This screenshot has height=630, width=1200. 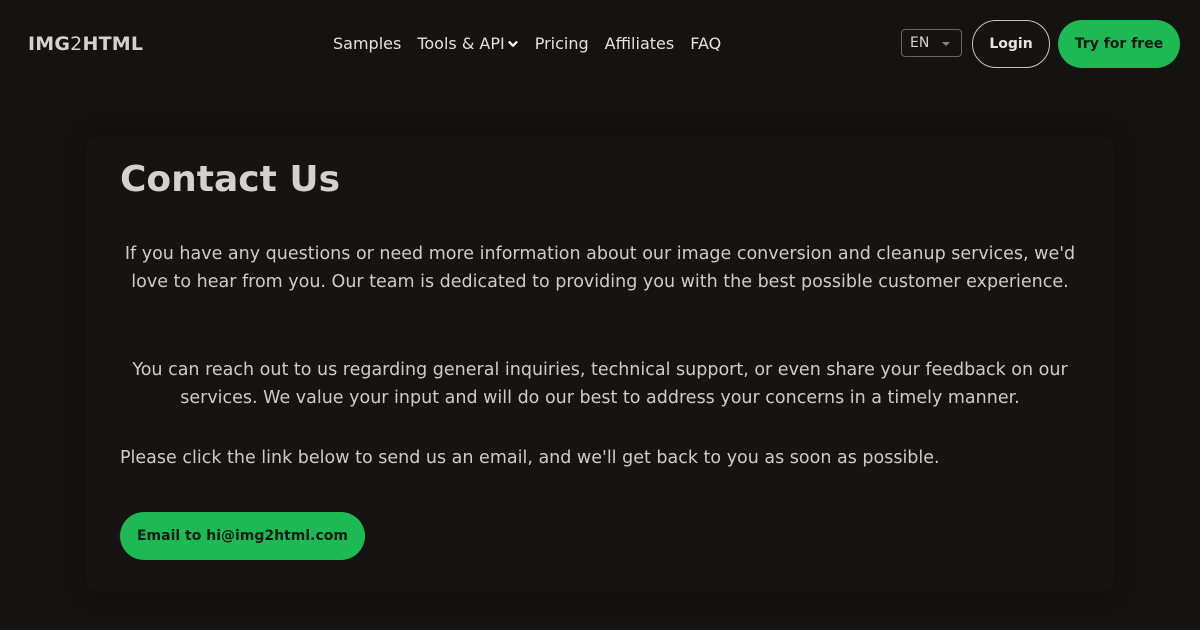 I want to click on nav-label: FAQ, so click(x=706, y=43).